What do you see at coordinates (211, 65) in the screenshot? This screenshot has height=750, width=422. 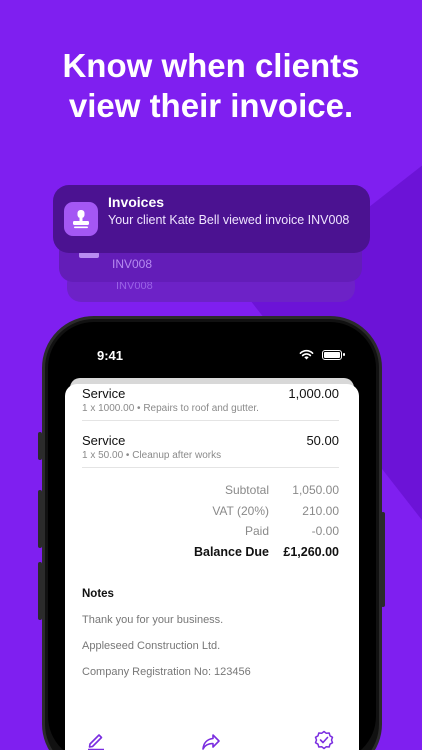 I see `headline-line-1: Know when clients` at bounding box center [211, 65].